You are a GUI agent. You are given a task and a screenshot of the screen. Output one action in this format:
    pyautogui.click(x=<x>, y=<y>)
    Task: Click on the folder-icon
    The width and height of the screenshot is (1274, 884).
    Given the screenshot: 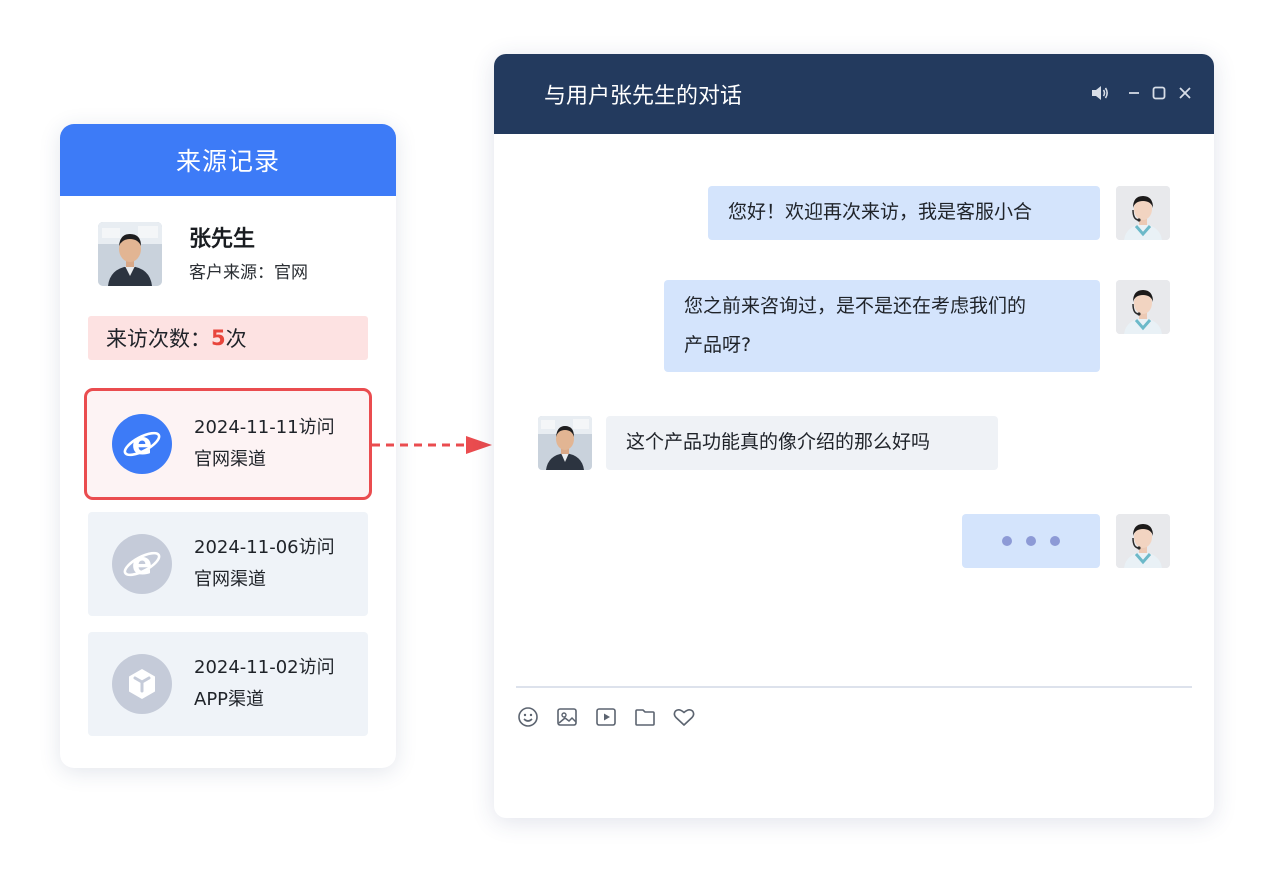 What is the action you would take?
    pyautogui.click(x=645, y=717)
    